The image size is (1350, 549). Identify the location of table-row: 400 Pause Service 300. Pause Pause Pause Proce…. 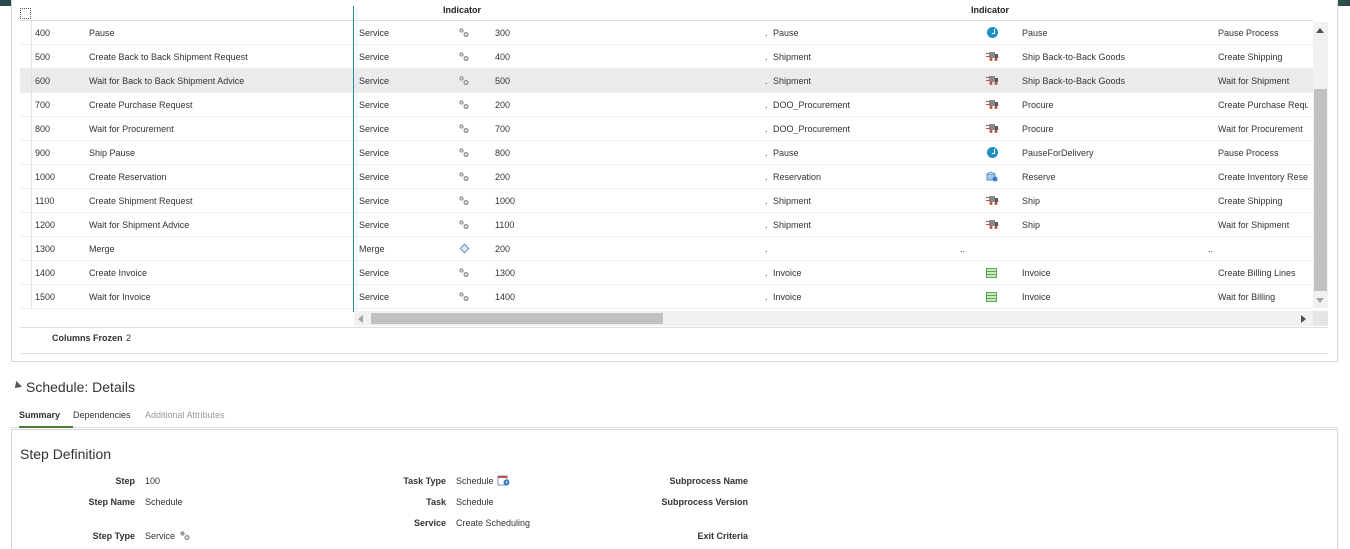
(666, 33).